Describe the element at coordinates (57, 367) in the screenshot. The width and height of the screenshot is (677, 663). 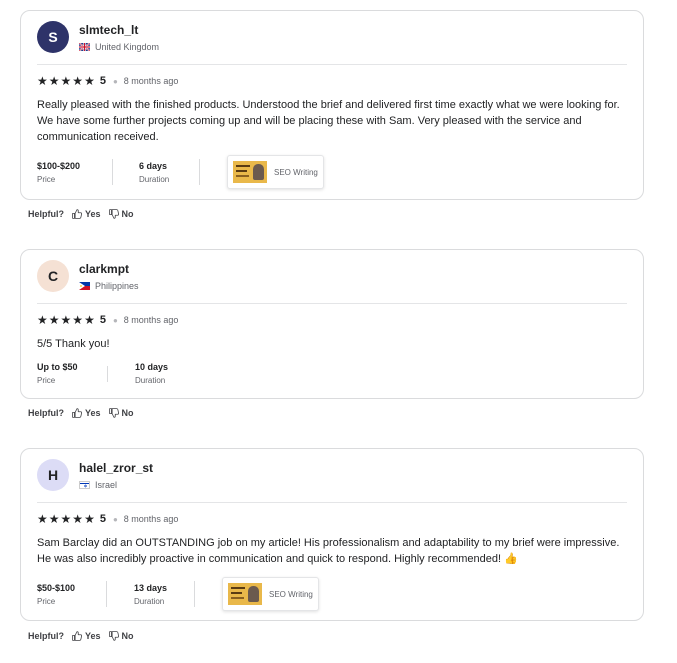
I see `price-value: Up to $50` at that location.